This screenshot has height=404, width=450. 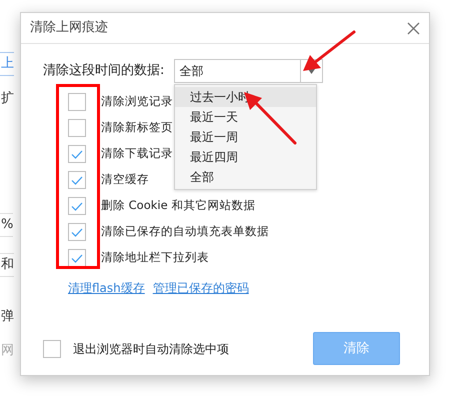 I want to click on link: 清理flash缓存, so click(x=106, y=288).